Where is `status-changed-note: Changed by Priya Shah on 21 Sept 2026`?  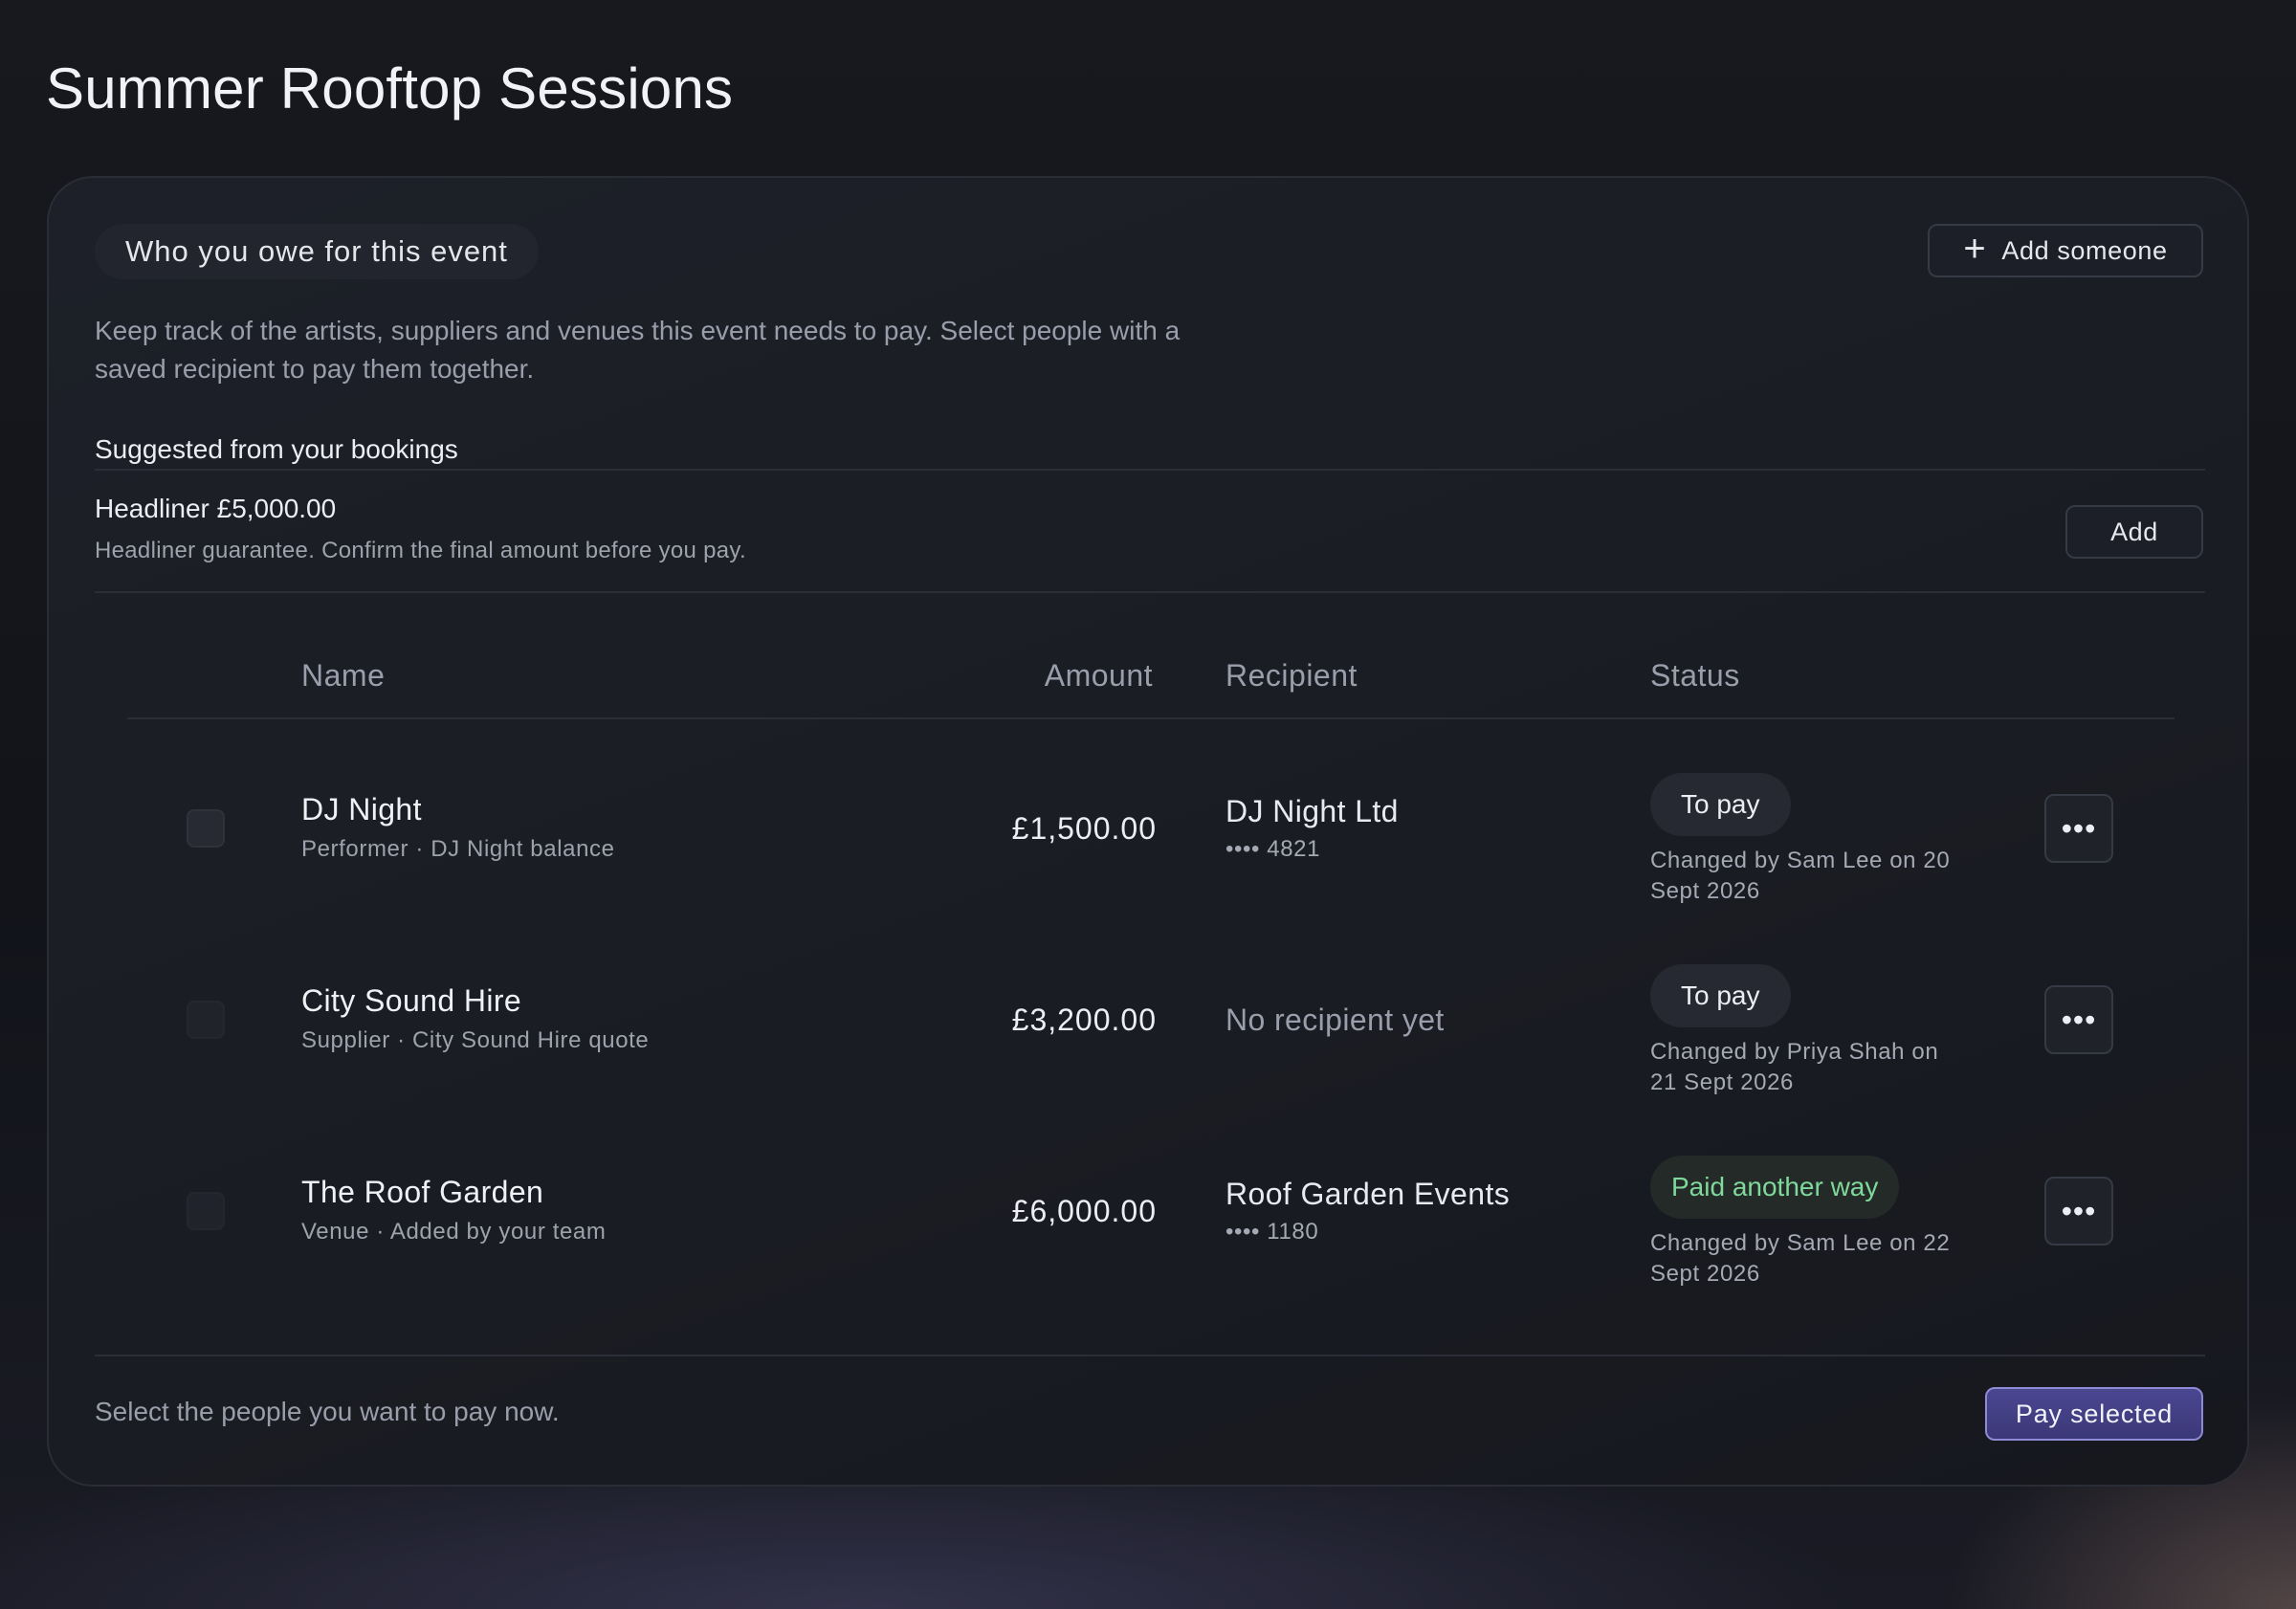
status-changed-note: Changed by Priya Shah on 21 Sept 2026 is located at coordinates (1794, 1067).